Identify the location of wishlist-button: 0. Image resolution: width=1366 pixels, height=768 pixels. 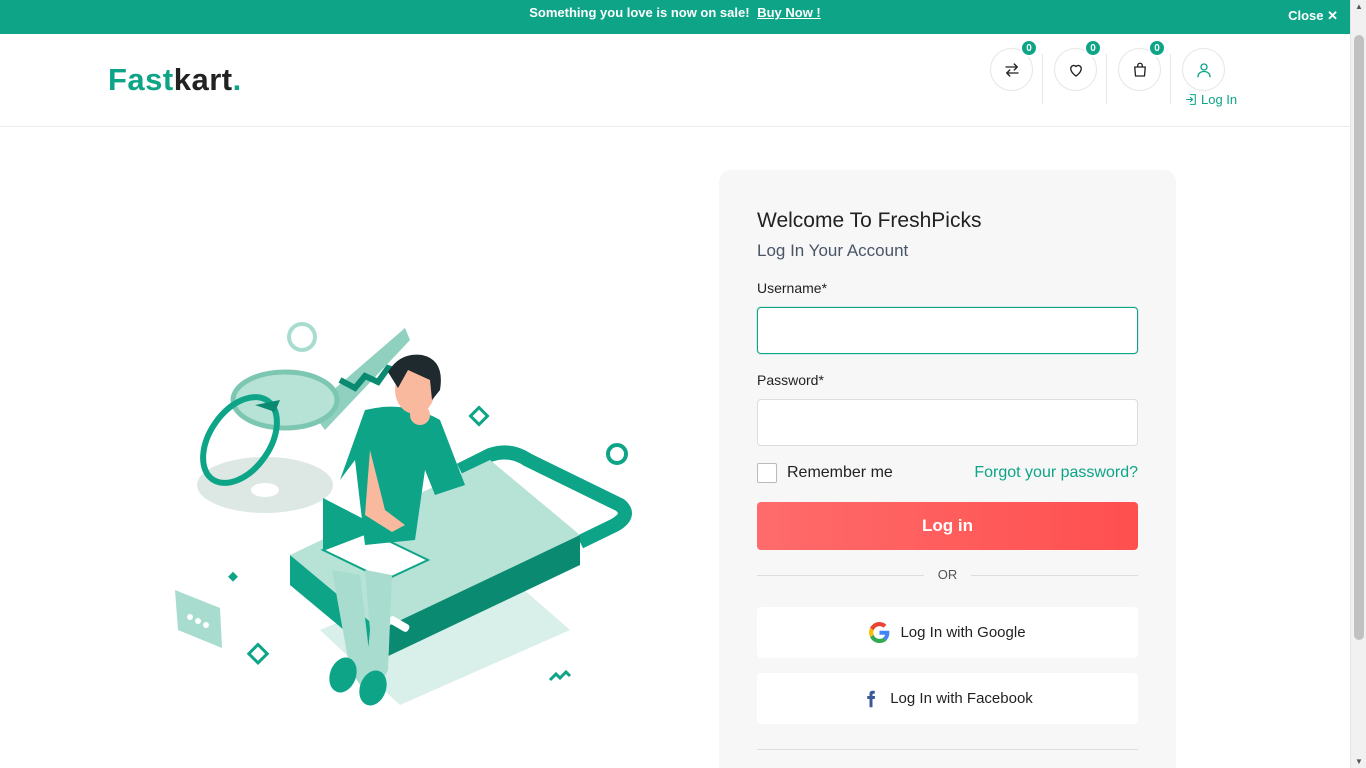
(1078, 65).